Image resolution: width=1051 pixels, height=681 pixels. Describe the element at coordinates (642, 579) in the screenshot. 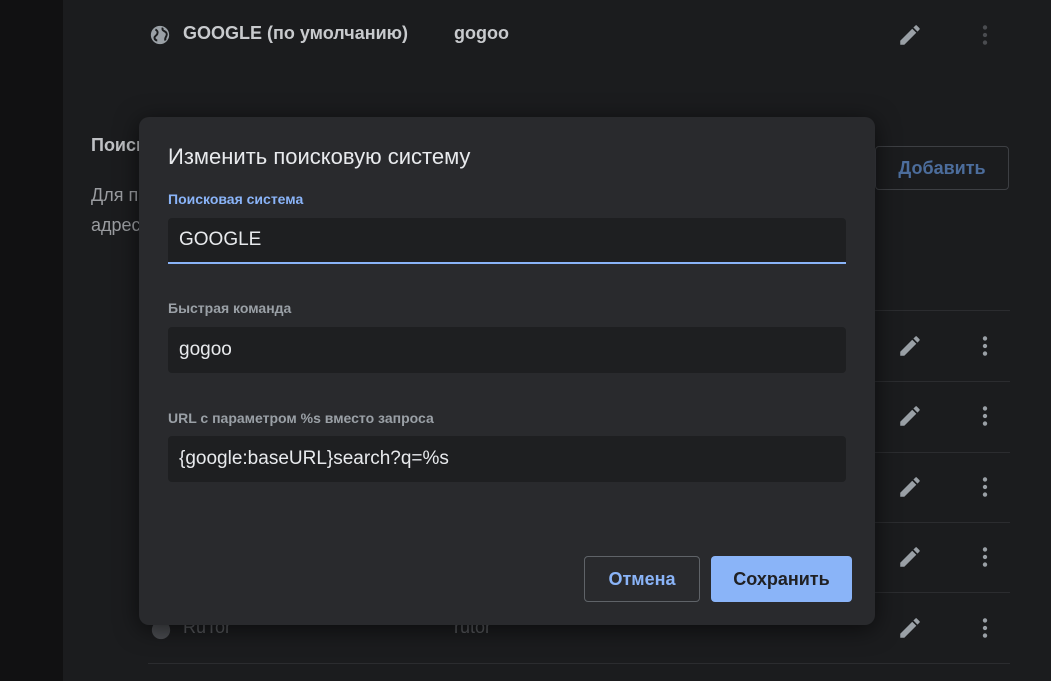

I see `cancel-button: Отмена` at that location.